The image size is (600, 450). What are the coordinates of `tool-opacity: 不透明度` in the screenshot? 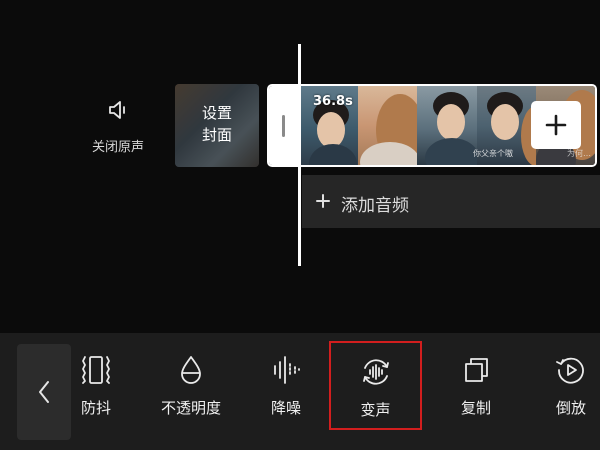 It's located at (191, 390).